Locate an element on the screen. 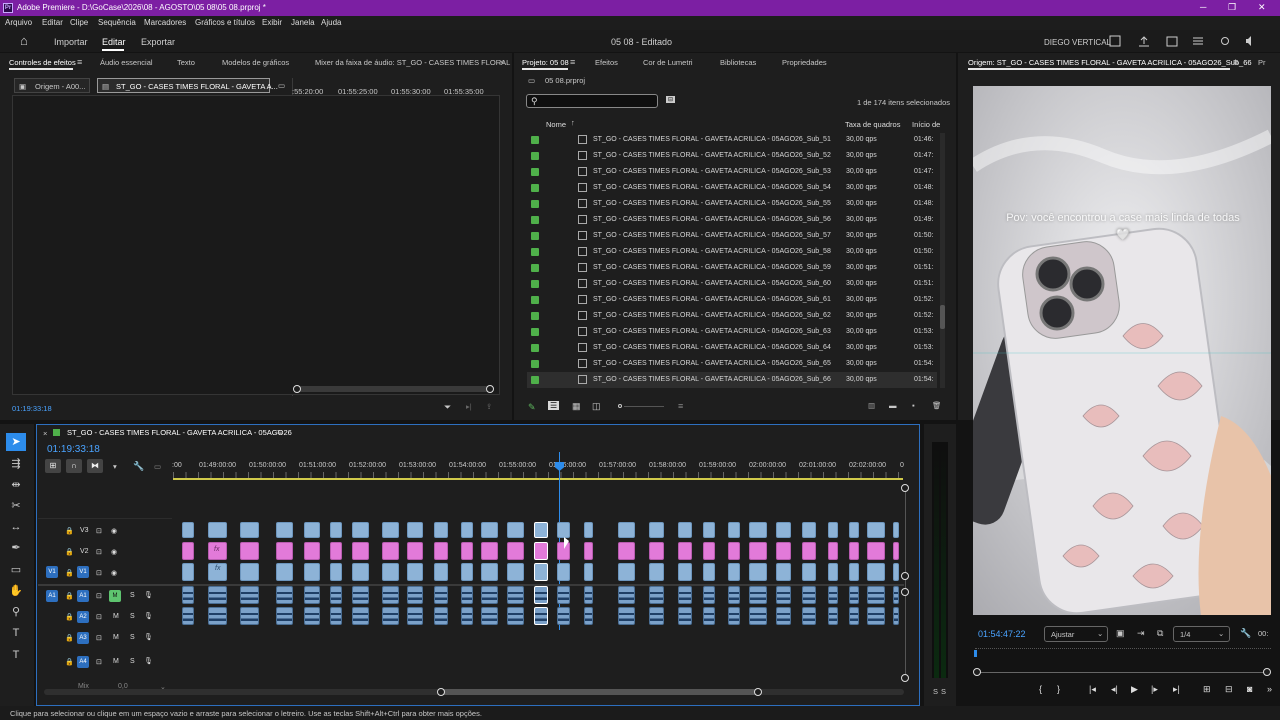  menu-sequencia: Sequência is located at coordinates (117, 22).